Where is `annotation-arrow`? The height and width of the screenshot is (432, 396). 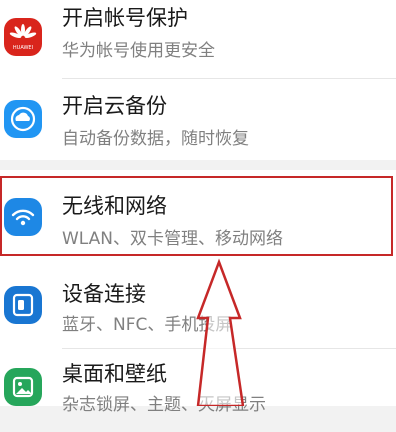
annotation-arrow is located at coordinates (220, 332).